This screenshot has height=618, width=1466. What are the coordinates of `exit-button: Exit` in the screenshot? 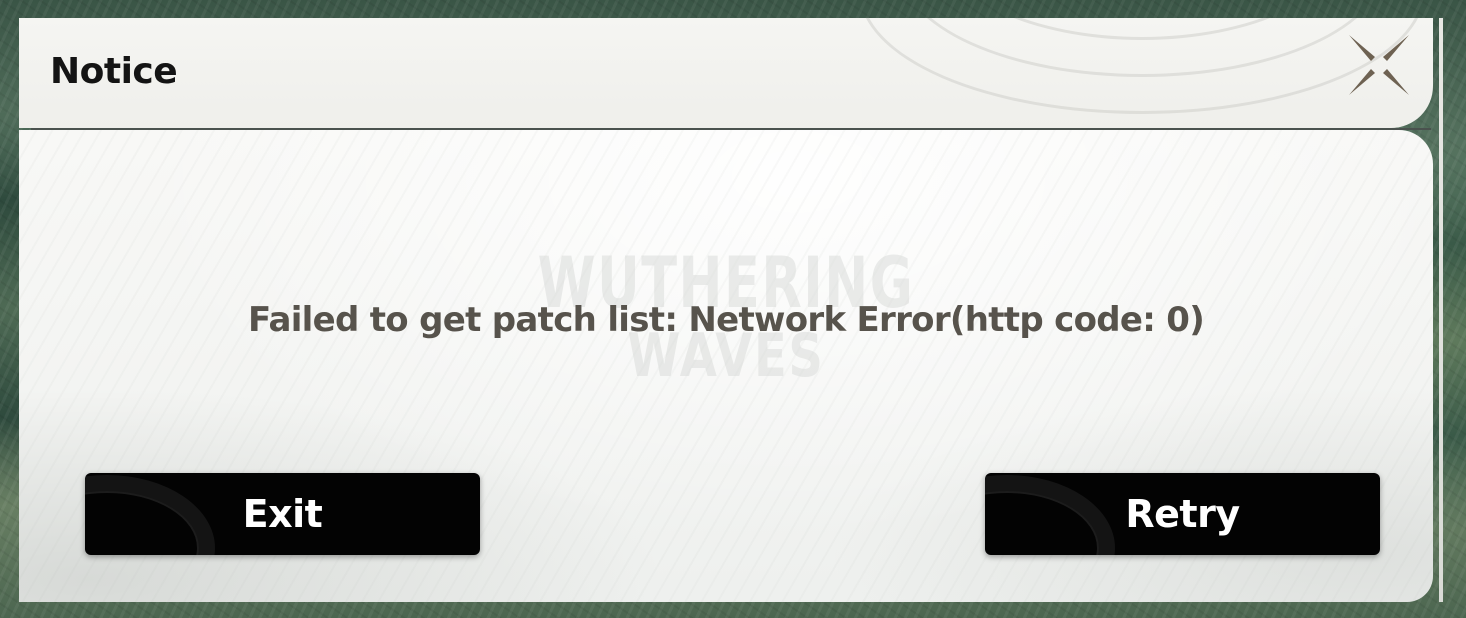 It's located at (282, 514).